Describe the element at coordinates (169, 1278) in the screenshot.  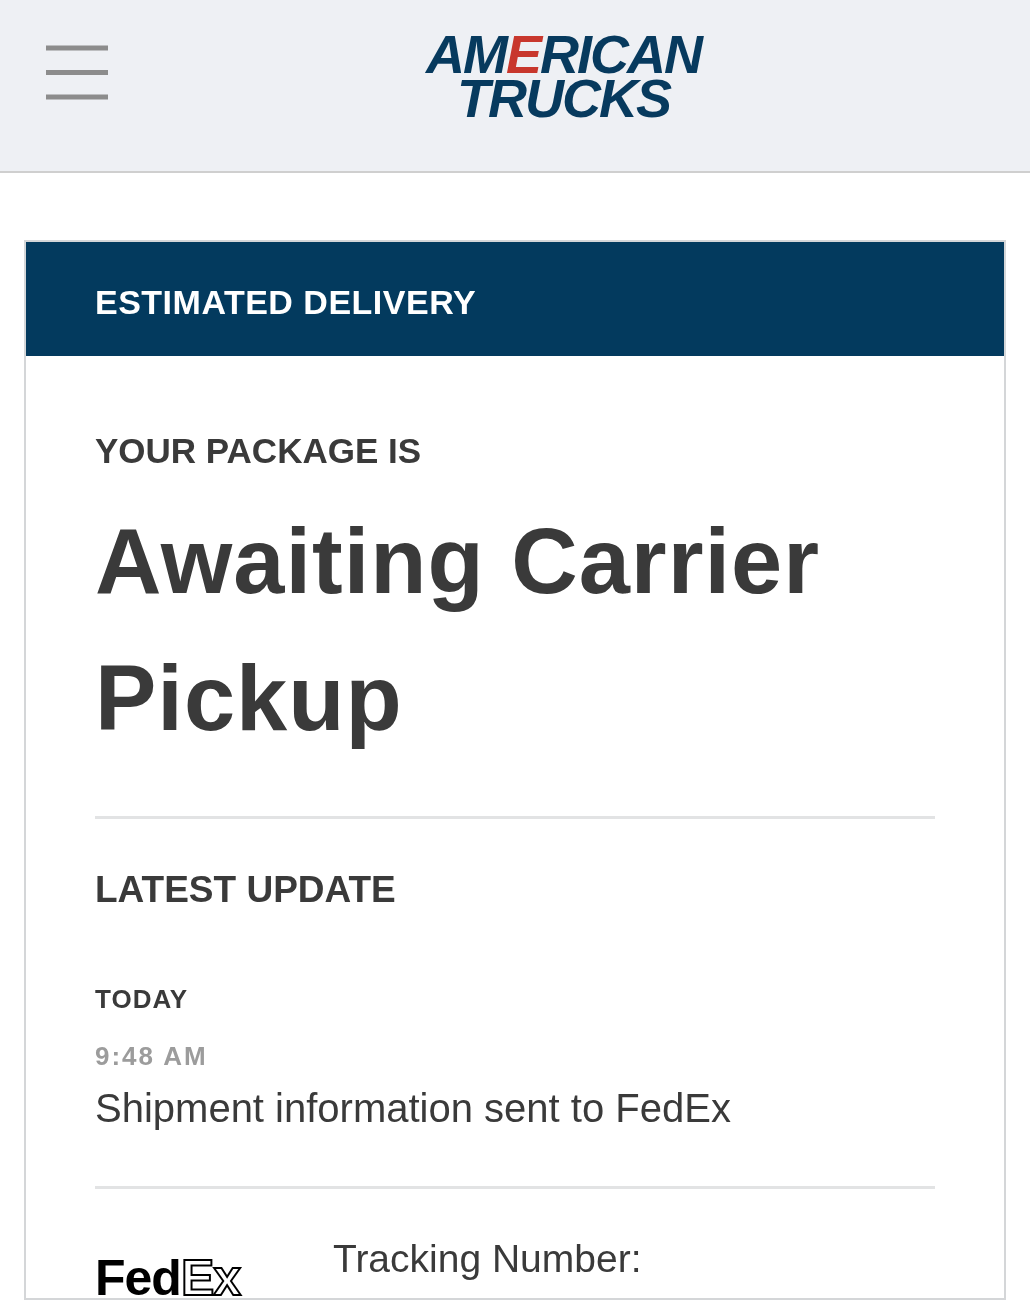
I see `carrier-logo: FedEx` at that location.